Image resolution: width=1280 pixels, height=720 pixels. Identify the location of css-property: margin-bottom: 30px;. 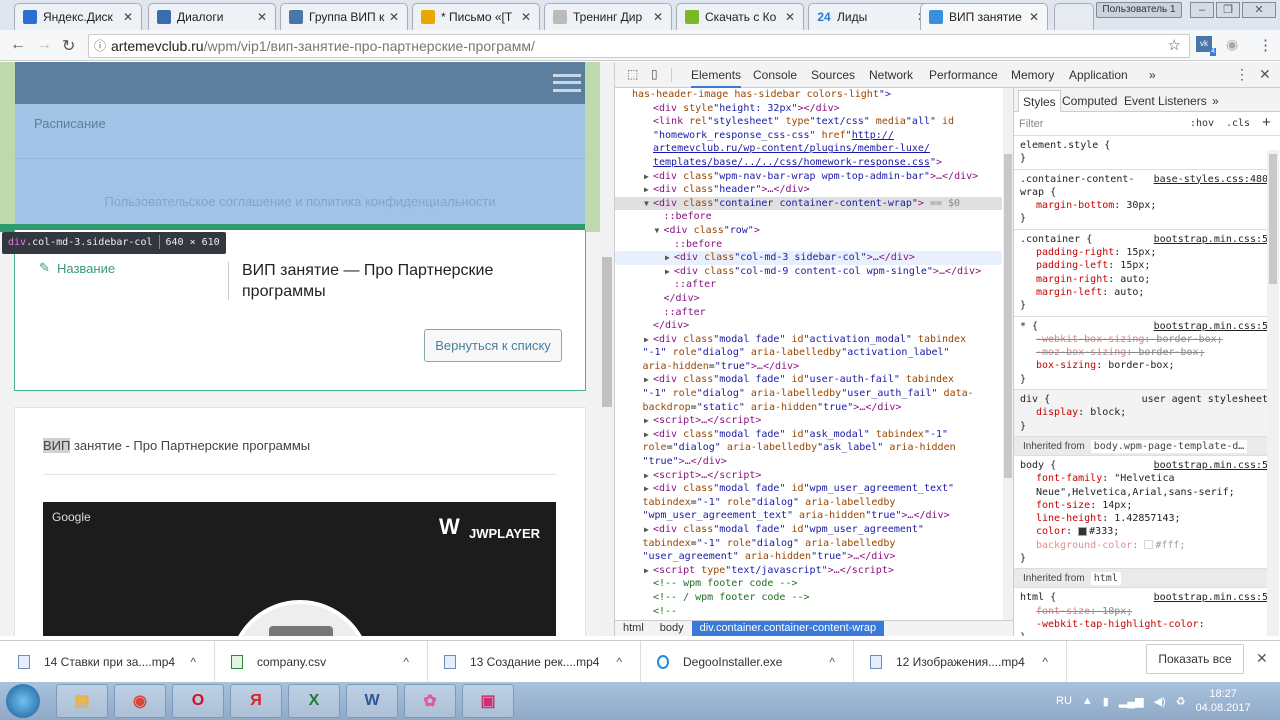
(1143, 205).